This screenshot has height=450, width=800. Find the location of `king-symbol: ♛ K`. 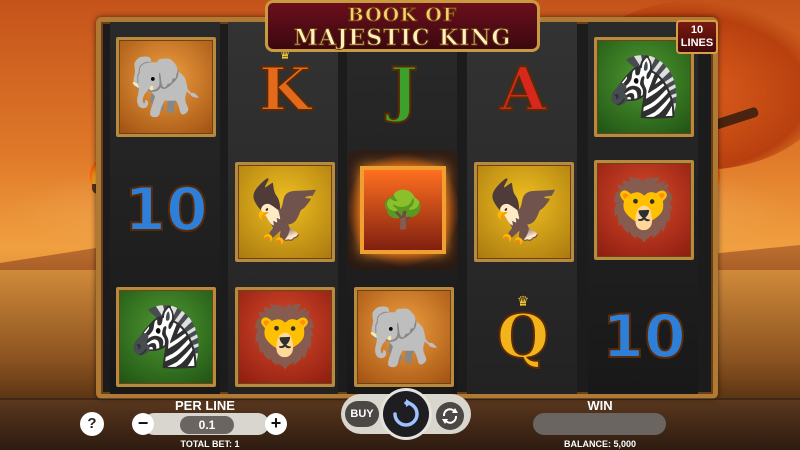

king-symbol: ♛ K is located at coordinates (285, 90).